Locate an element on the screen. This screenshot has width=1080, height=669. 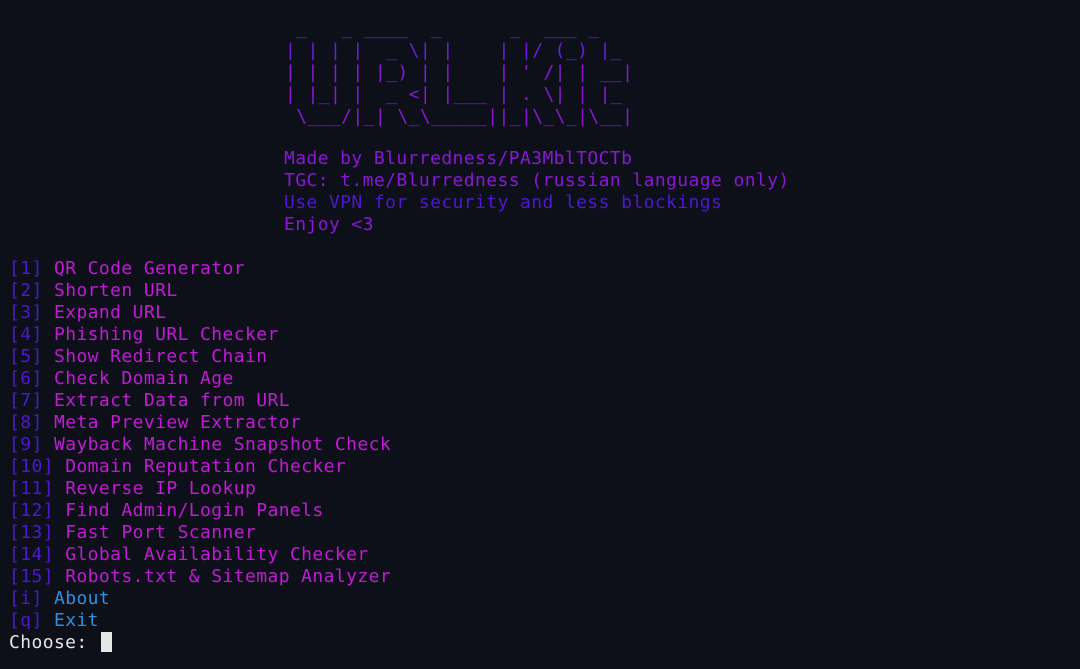
menu-item-check-domain-age: [6] Check Domain Age is located at coordinates (121, 379).